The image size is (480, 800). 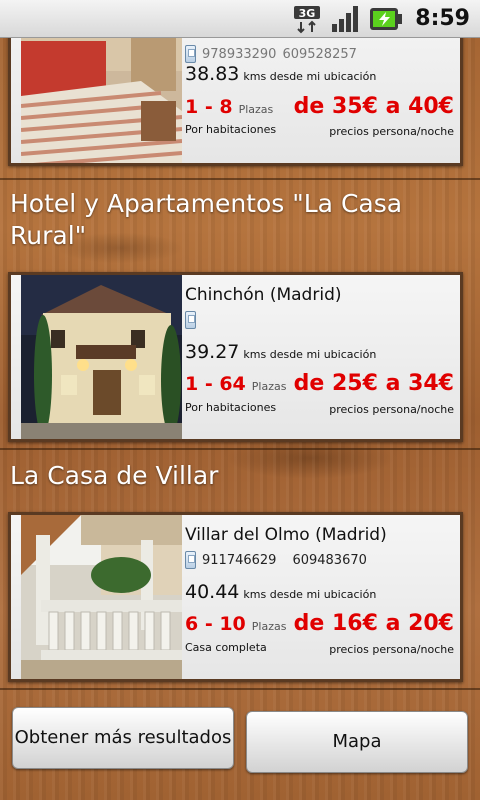 What do you see at coordinates (373, 623) in the screenshot?
I see `price-range: de 16€ a 20€` at bounding box center [373, 623].